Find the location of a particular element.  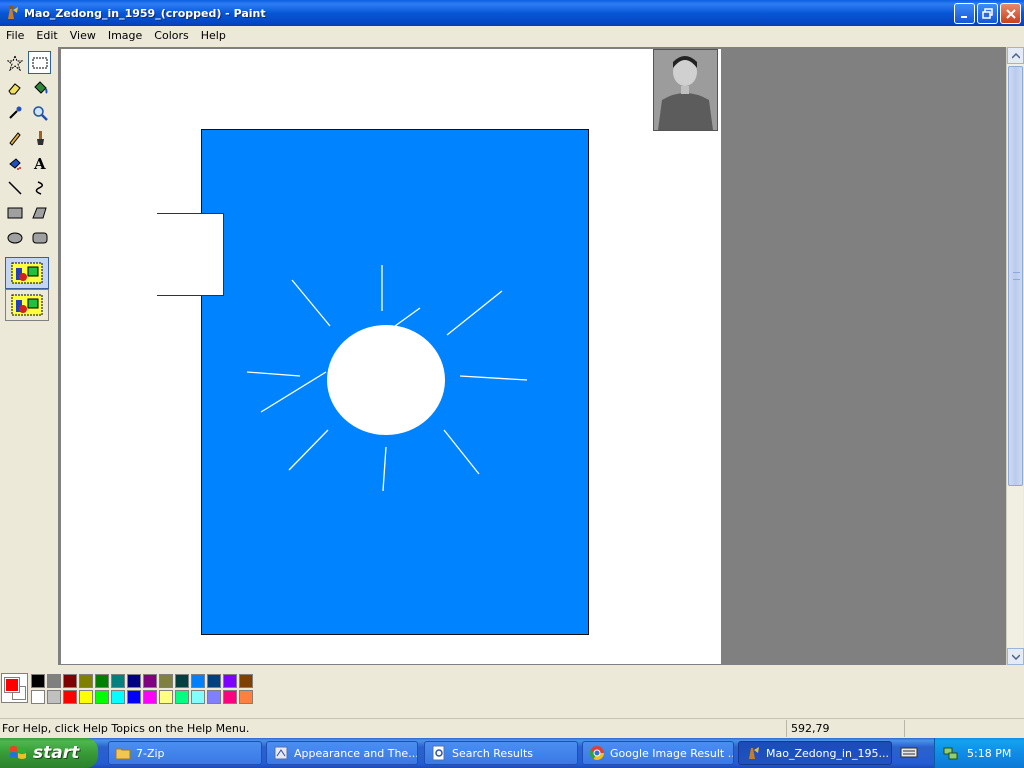

polygon-tool is located at coordinates (39, 212).